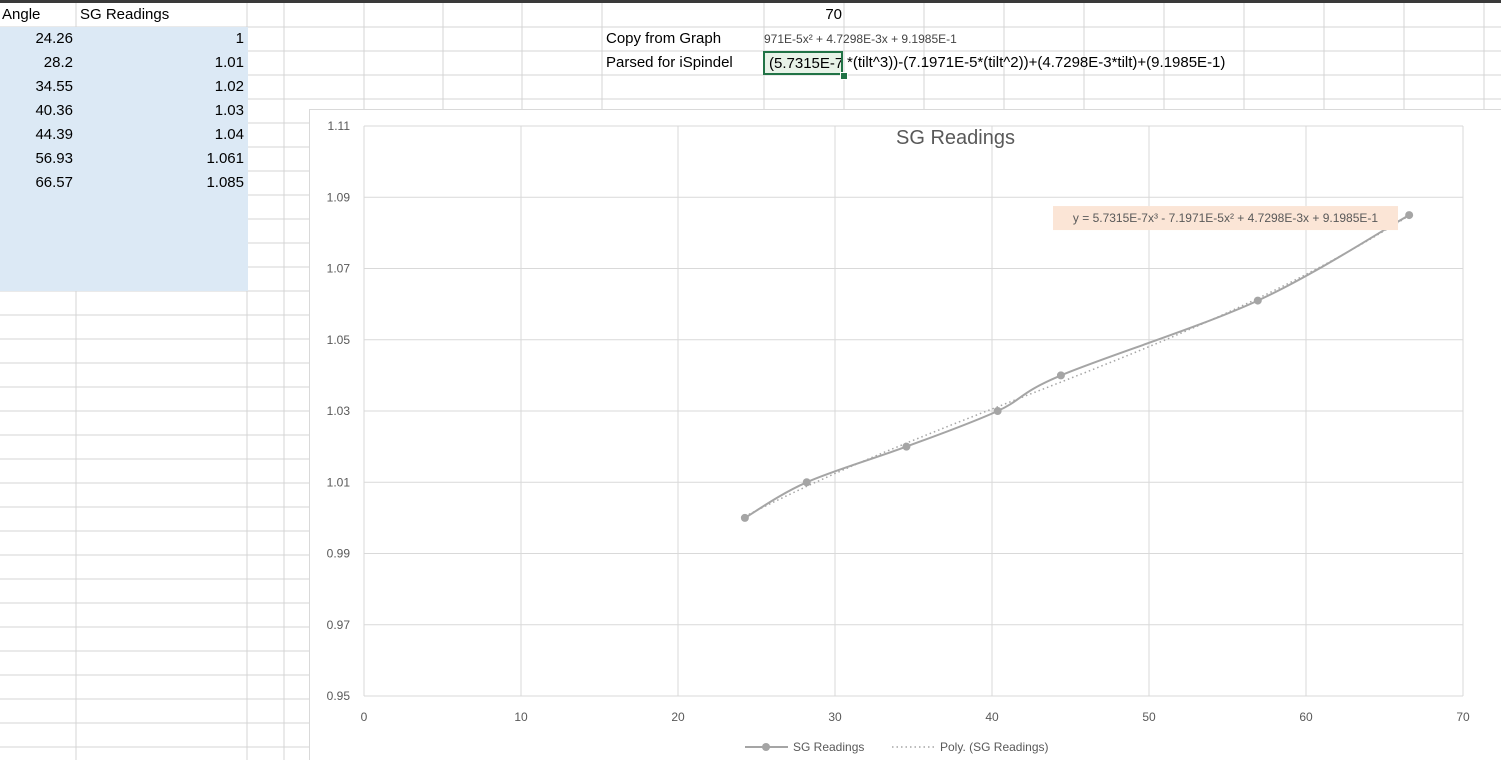 The width and height of the screenshot is (1501, 765). I want to click on y-tick-label: 1.09, so click(339, 197).